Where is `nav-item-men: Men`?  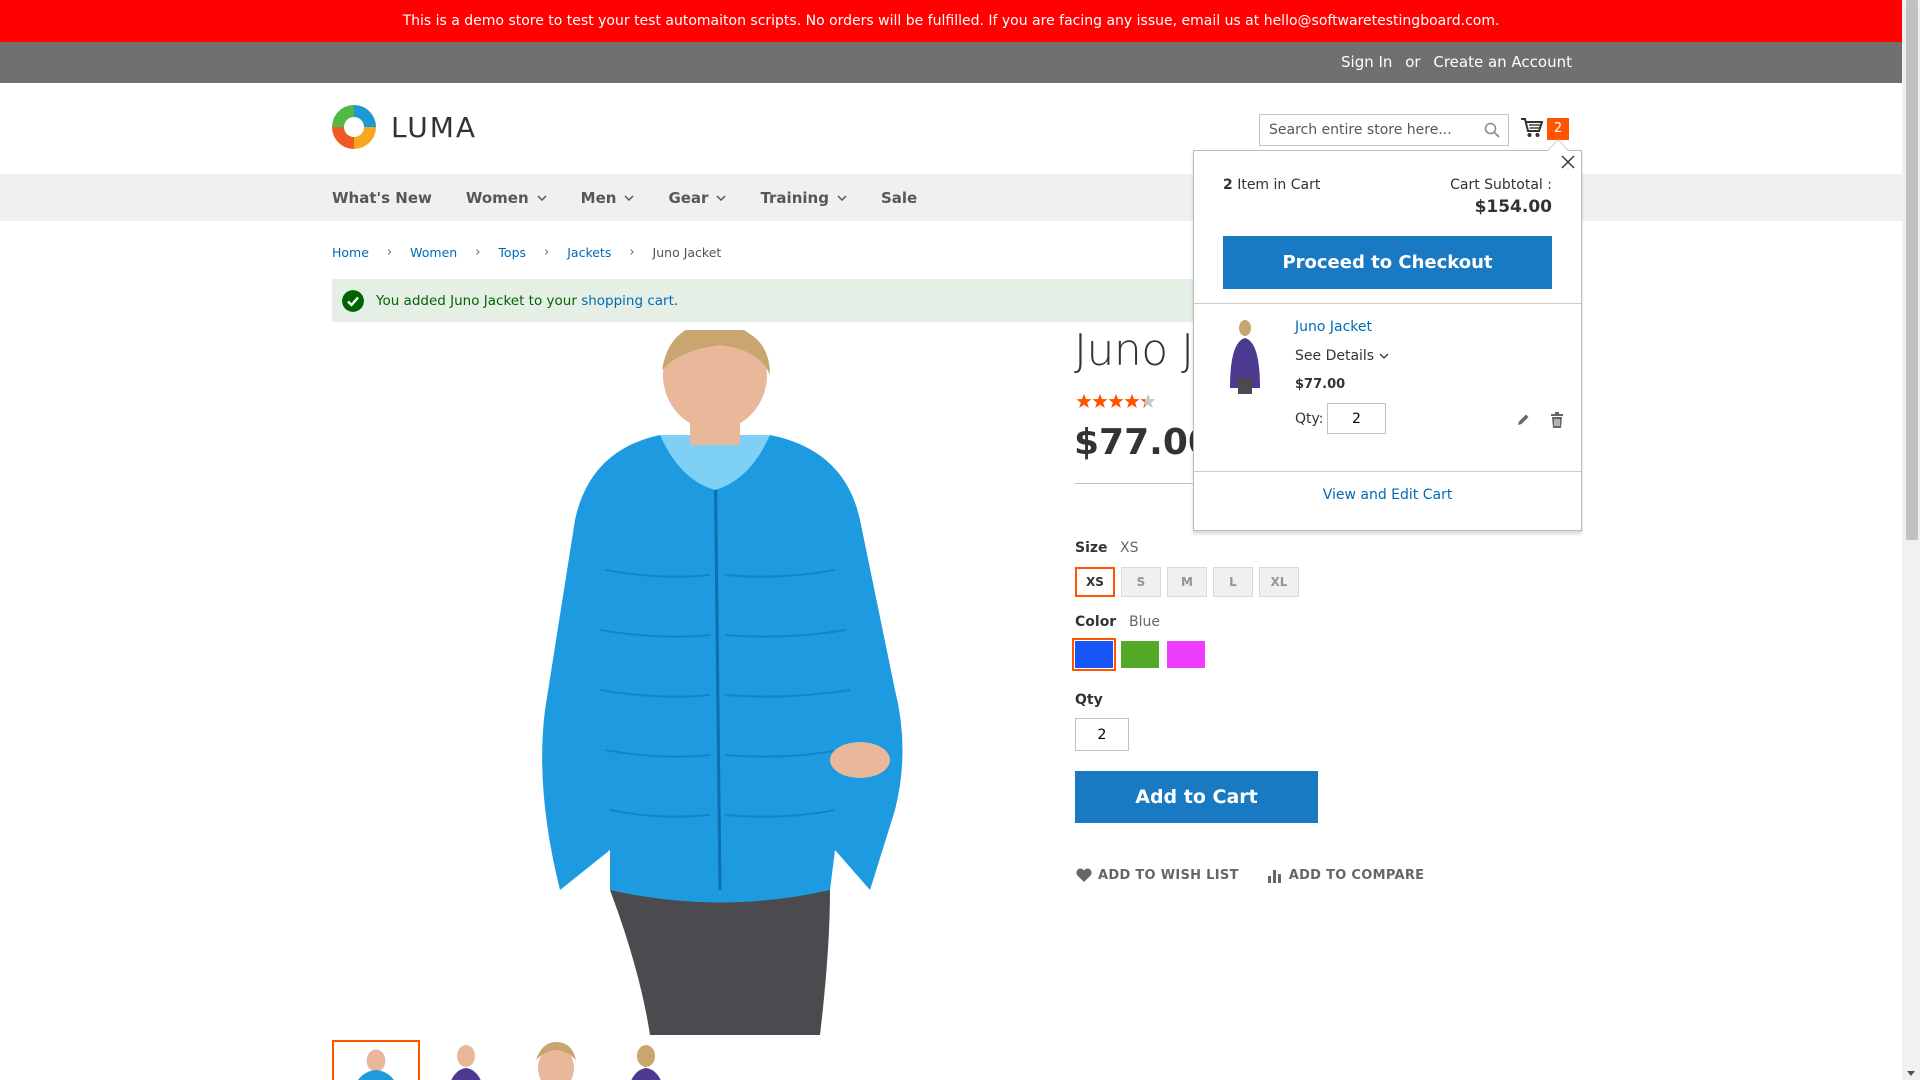
nav-item-men: Men is located at coordinates (608, 198).